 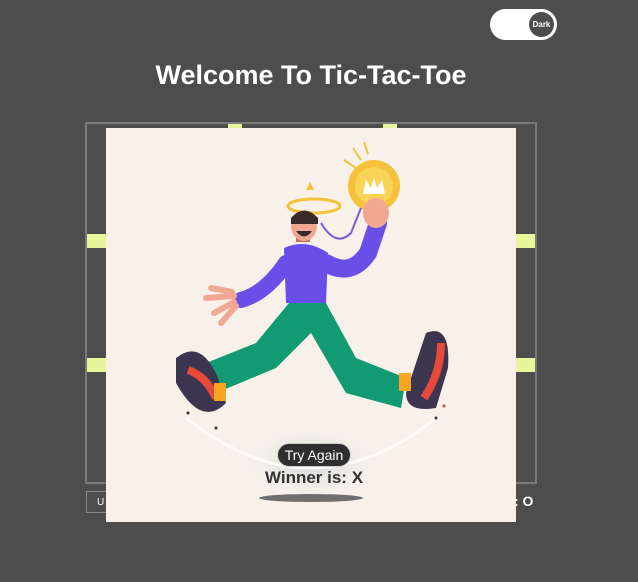 What do you see at coordinates (311, 75) in the screenshot?
I see `page-title: Welcome To Tic-Tac-Toe` at bounding box center [311, 75].